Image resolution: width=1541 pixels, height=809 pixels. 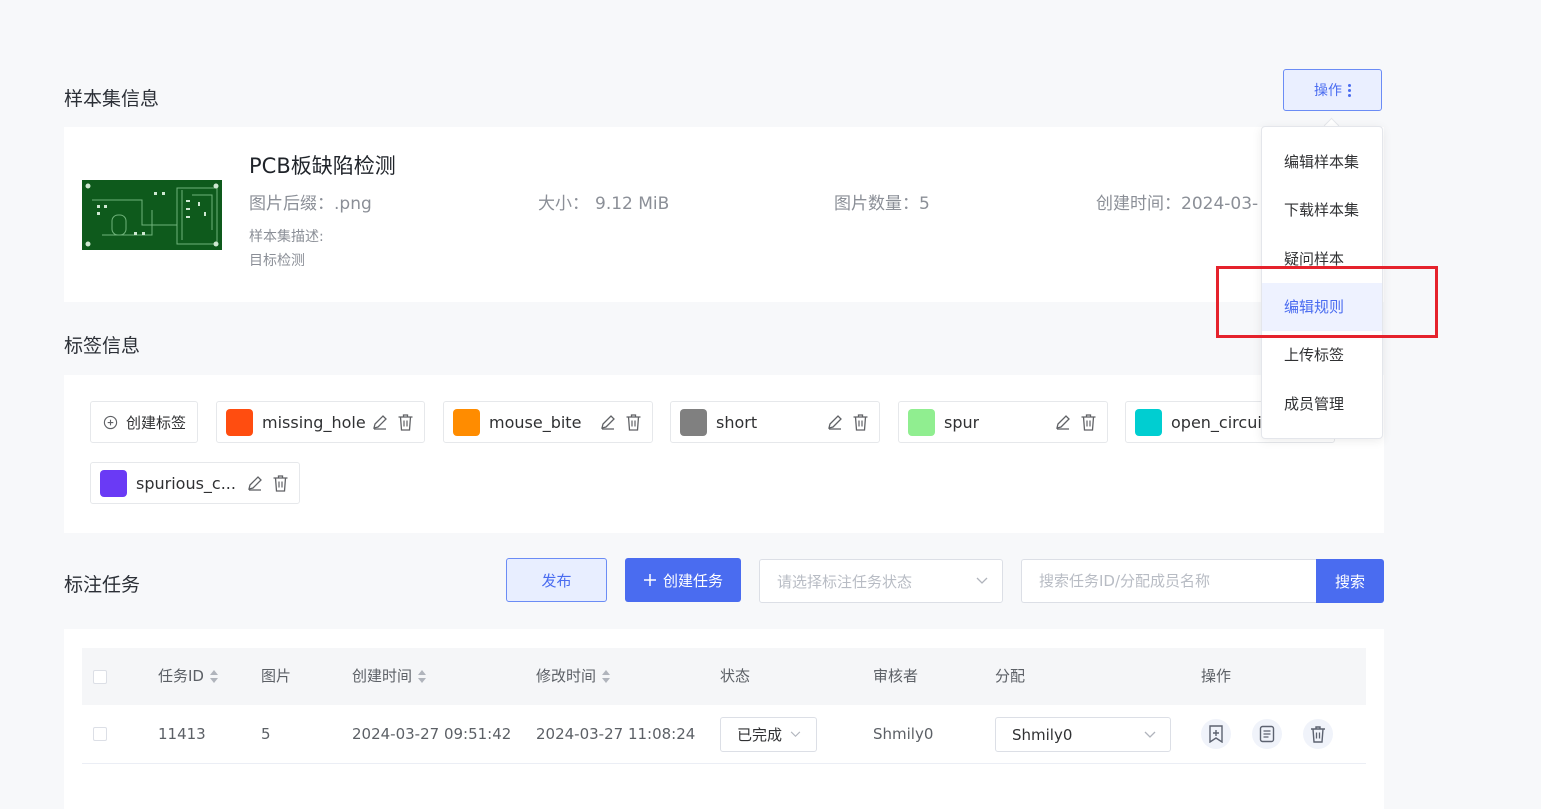 What do you see at coordinates (1349, 90) in the screenshot?
I see `more-vertical-icon` at bounding box center [1349, 90].